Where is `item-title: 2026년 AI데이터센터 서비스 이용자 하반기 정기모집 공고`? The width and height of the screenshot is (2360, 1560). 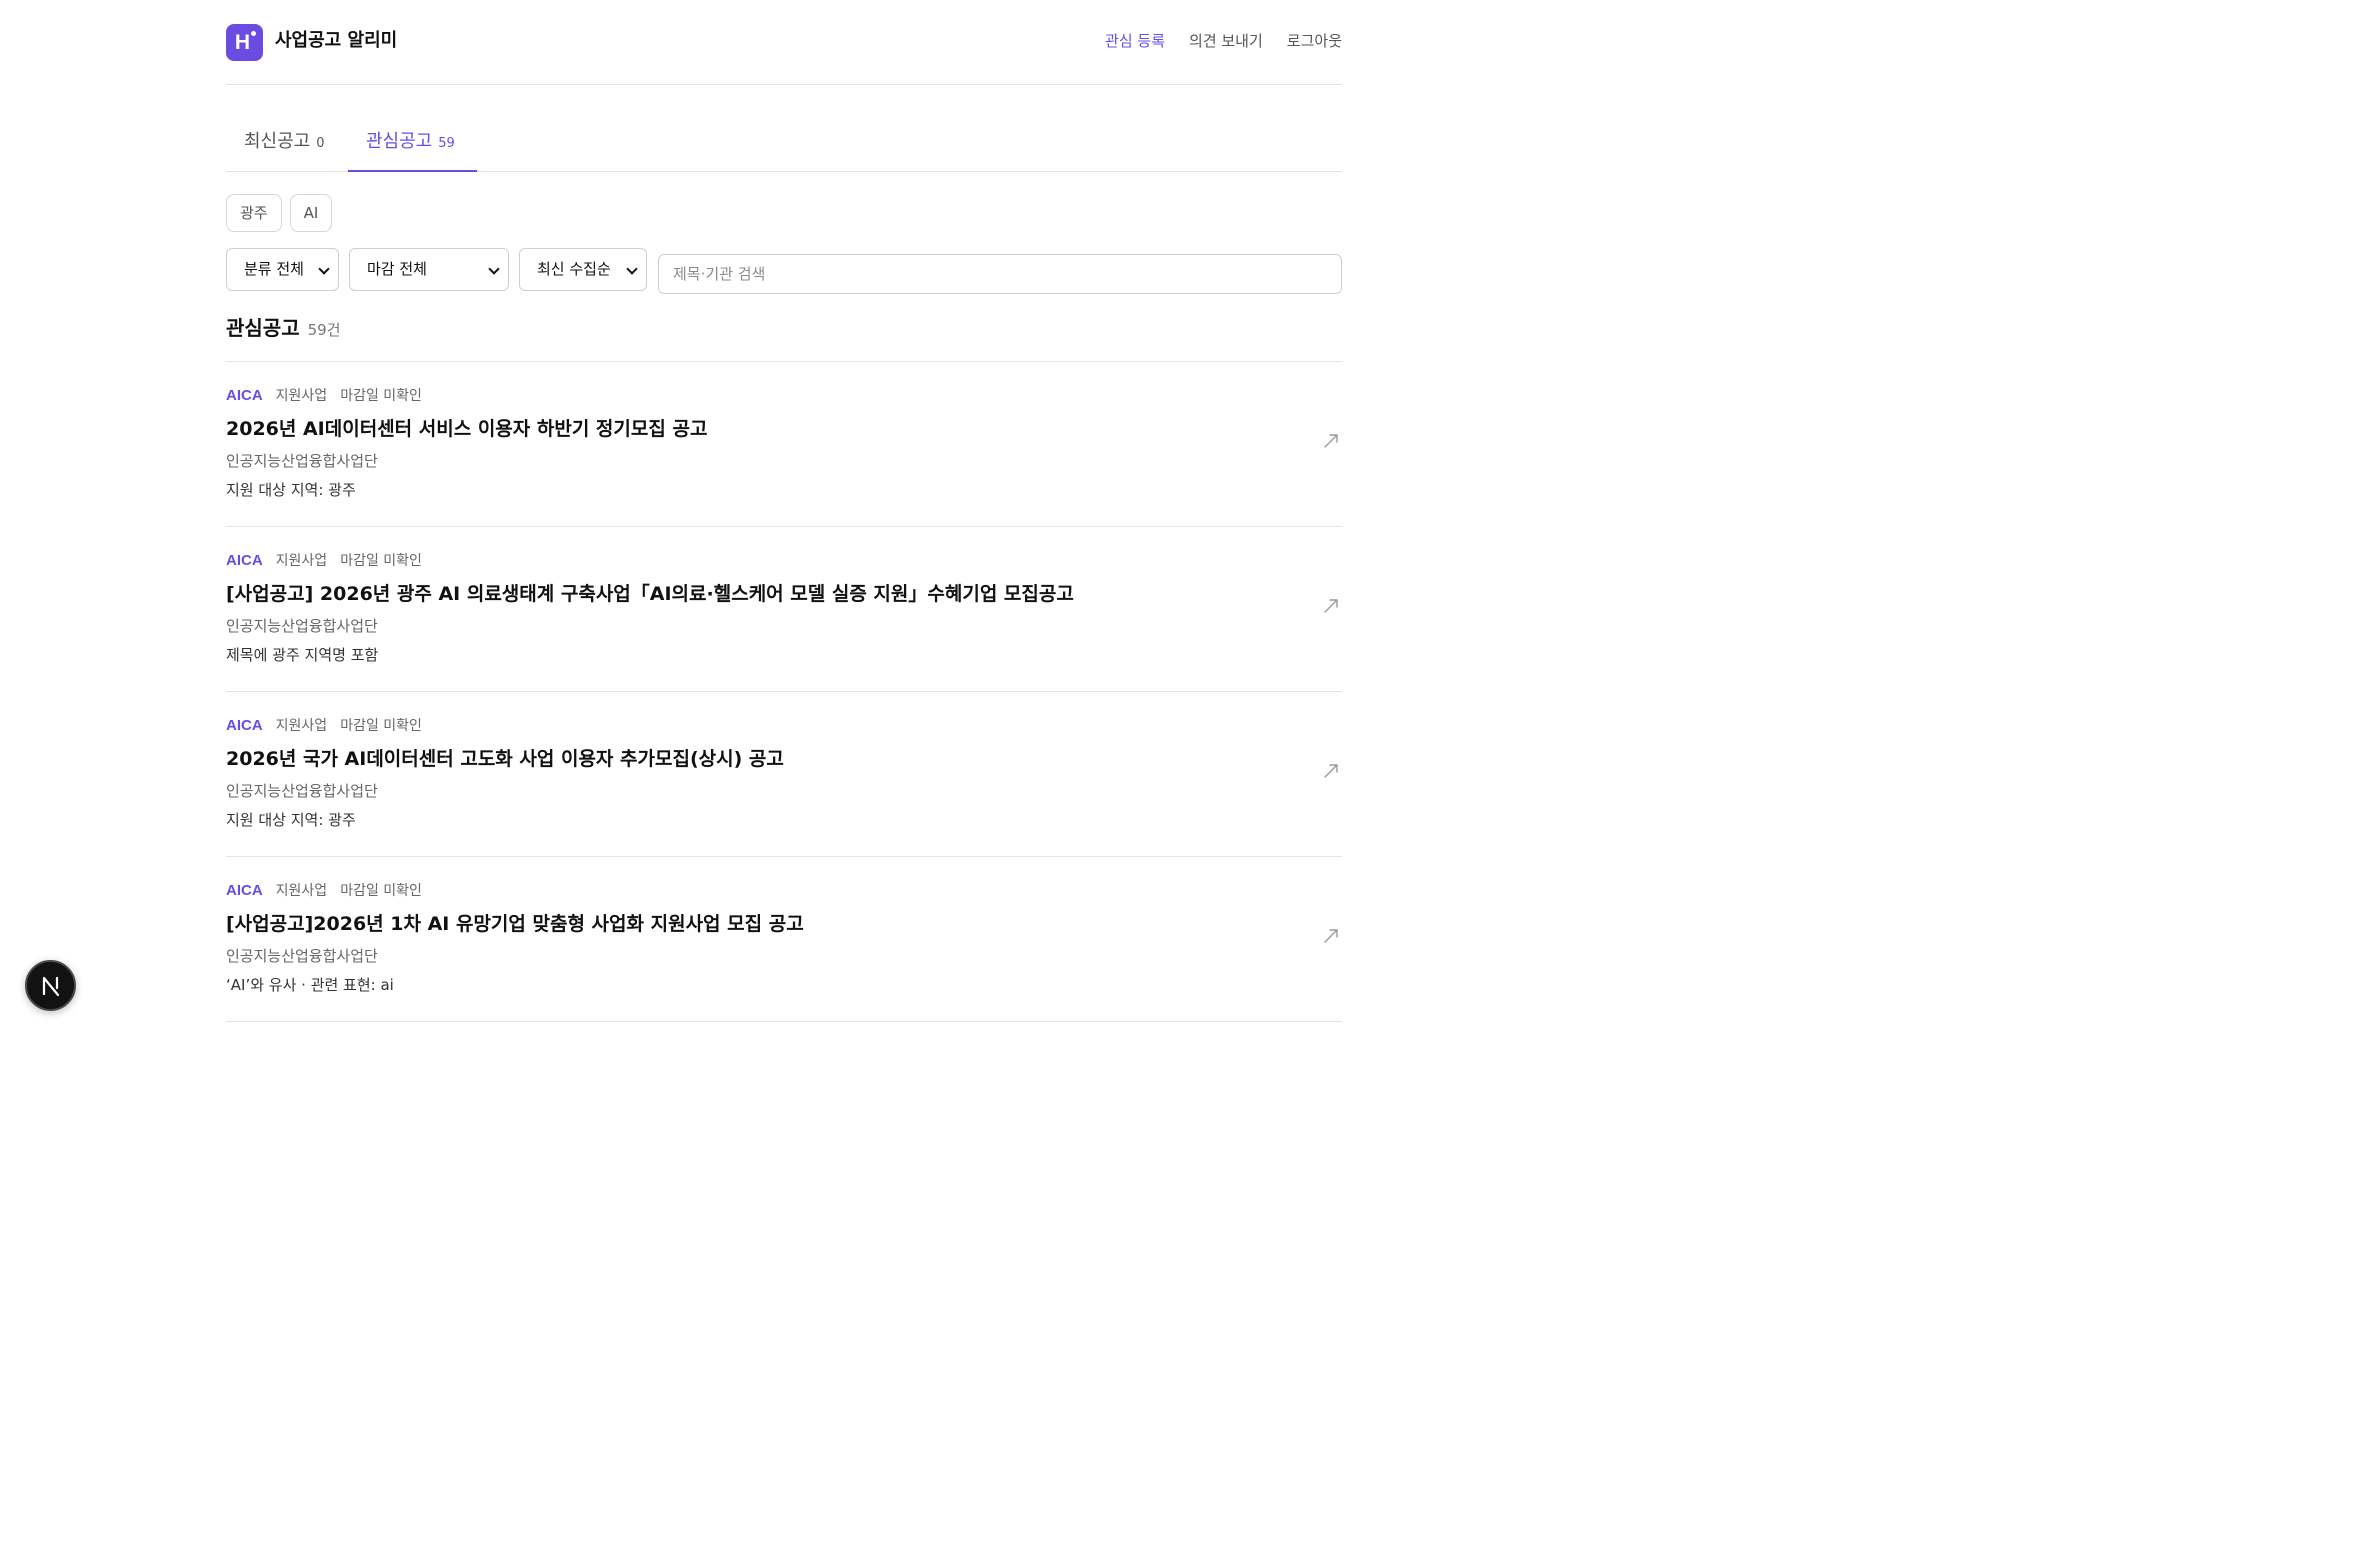
item-title: 2026년 AI데이터센터 서비스 이용자 하반기 정기모집 공고 is located at coordinates (466, 429).